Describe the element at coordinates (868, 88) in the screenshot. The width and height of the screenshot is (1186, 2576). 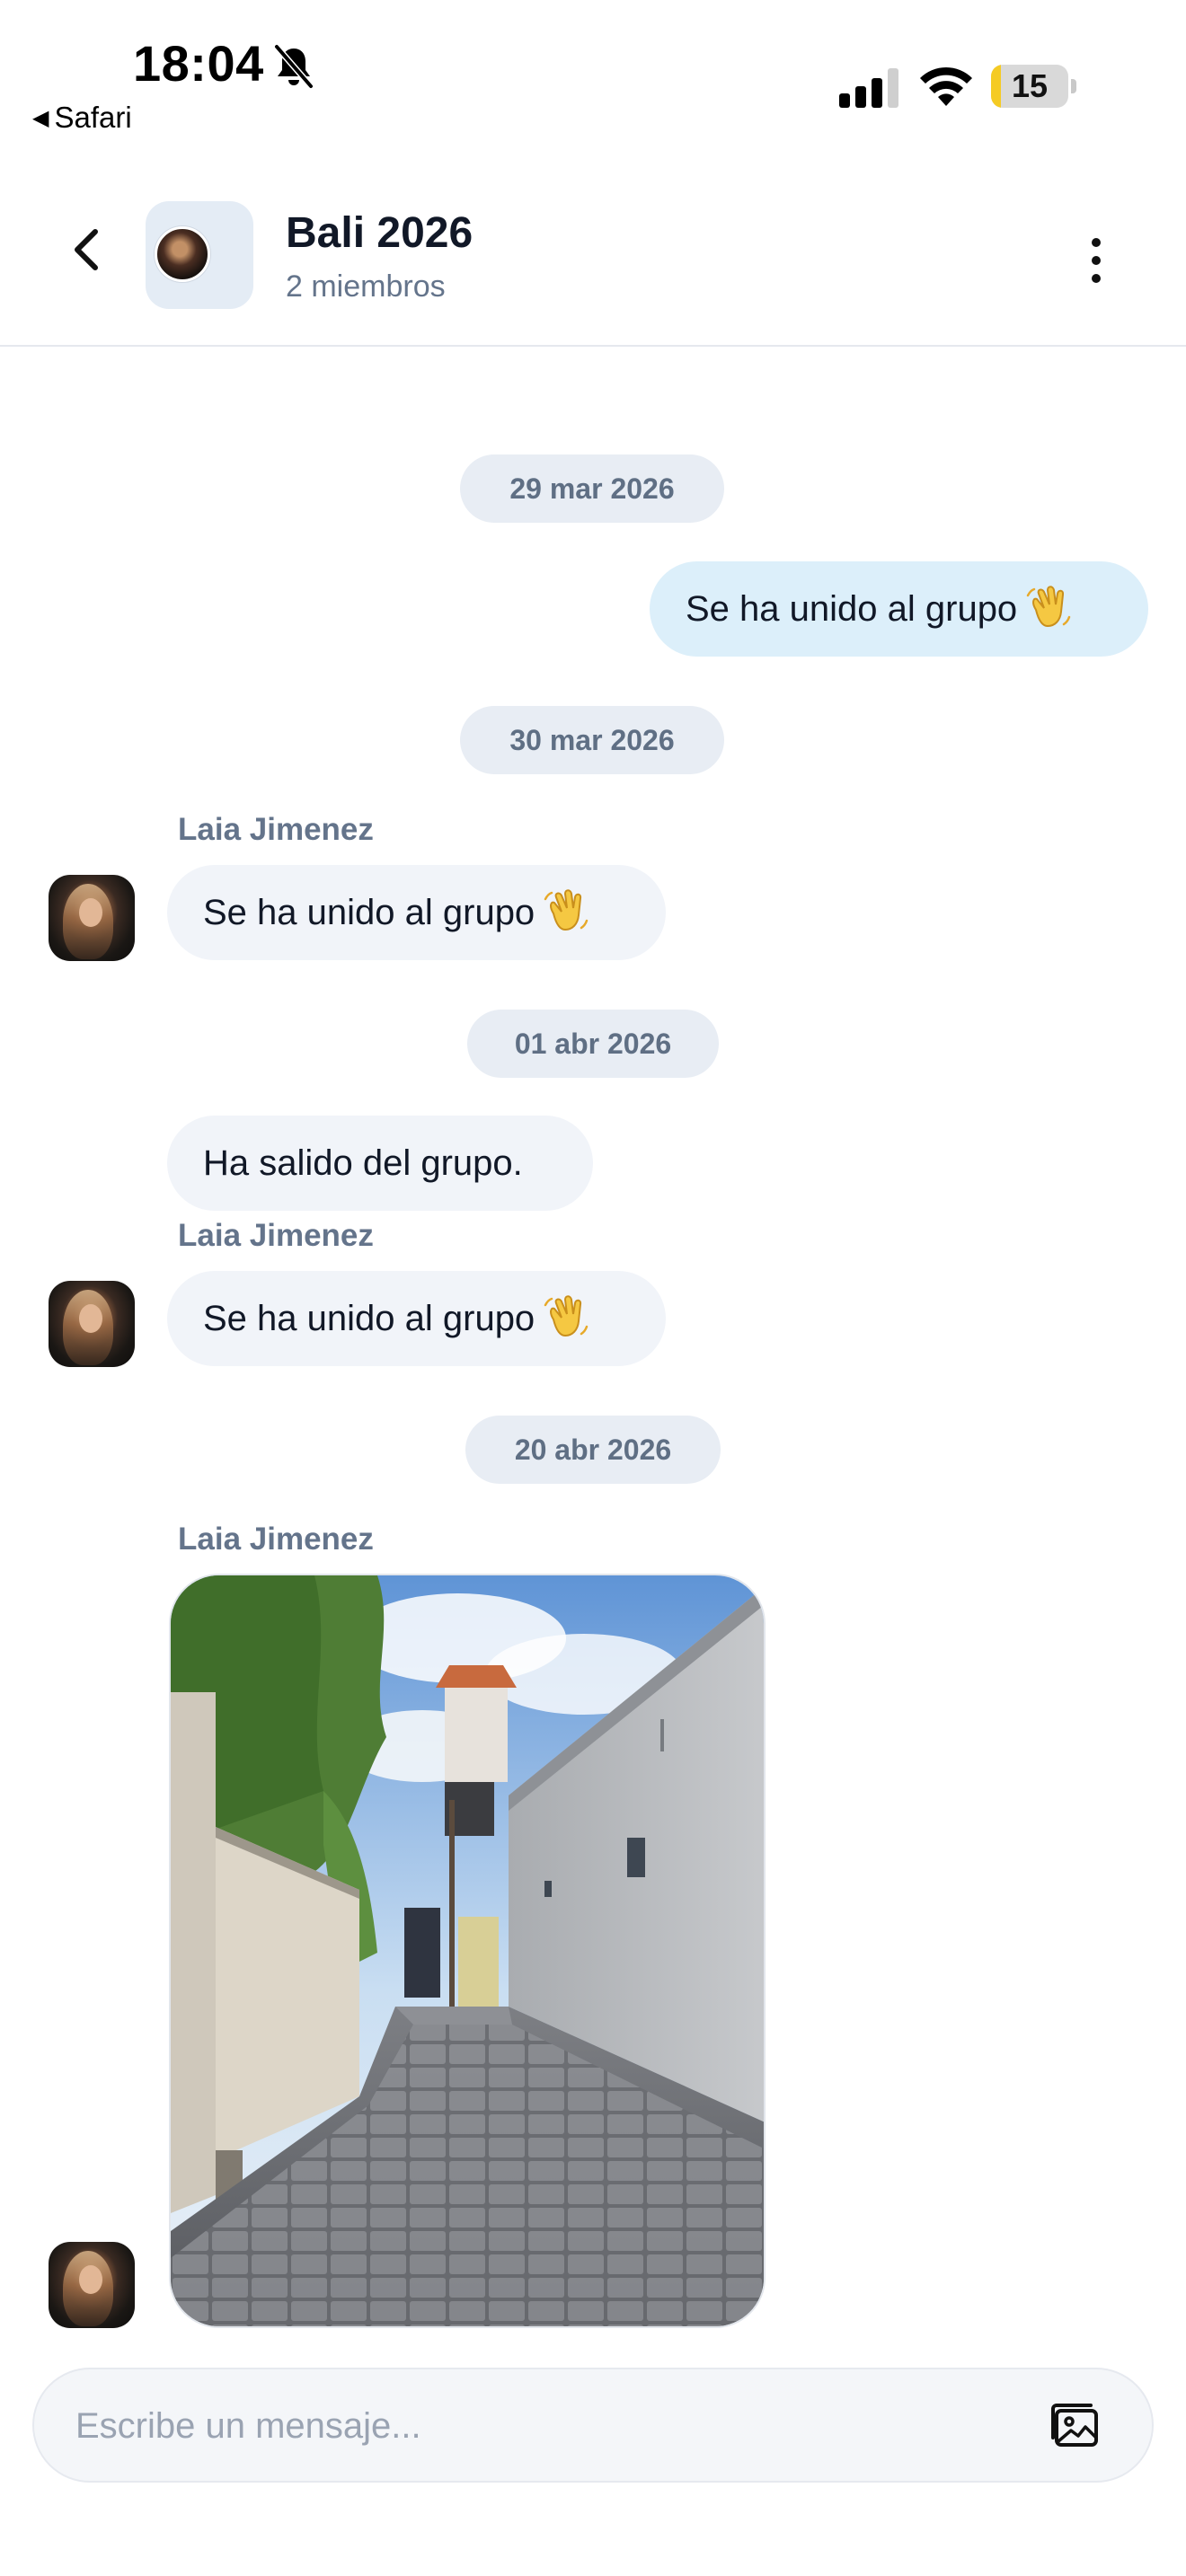
I see `cellular-signal-icon` at that location.